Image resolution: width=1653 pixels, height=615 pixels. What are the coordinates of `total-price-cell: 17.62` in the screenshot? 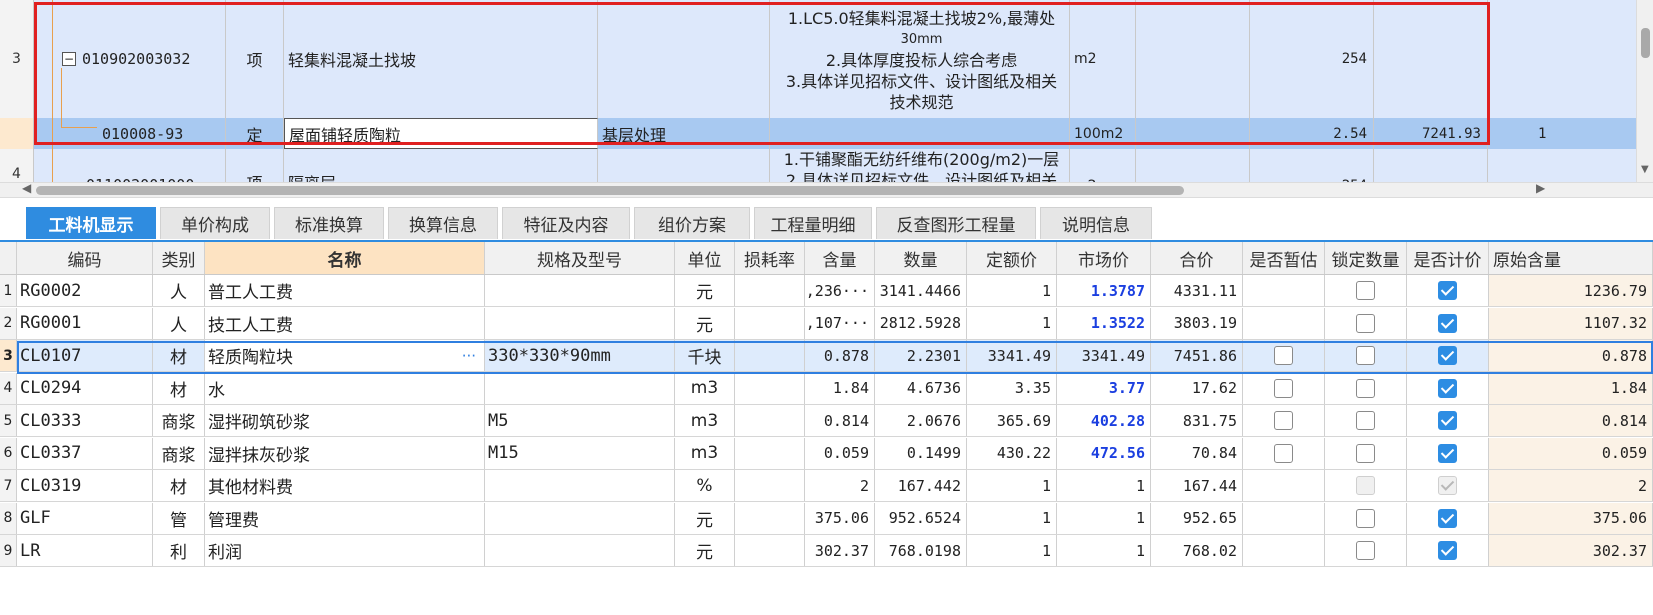 It's located at (1197, 388).